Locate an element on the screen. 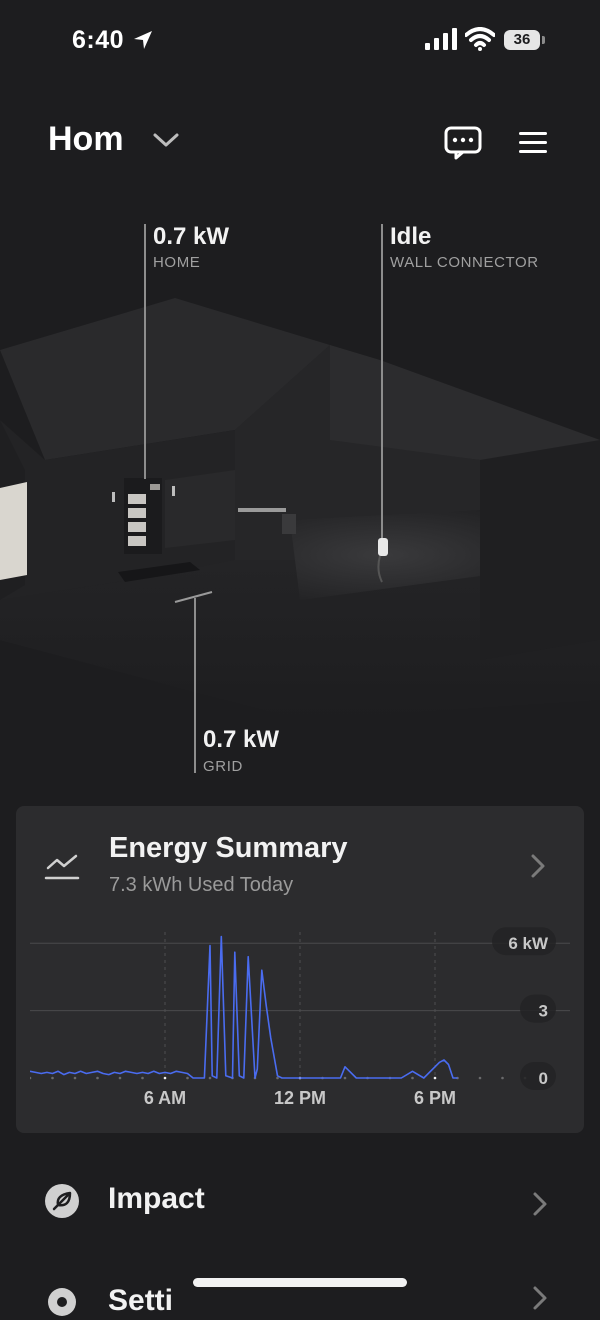 This screenshot has width=600, height=1320. grid-flow-line is located at coordinates (195, 685).